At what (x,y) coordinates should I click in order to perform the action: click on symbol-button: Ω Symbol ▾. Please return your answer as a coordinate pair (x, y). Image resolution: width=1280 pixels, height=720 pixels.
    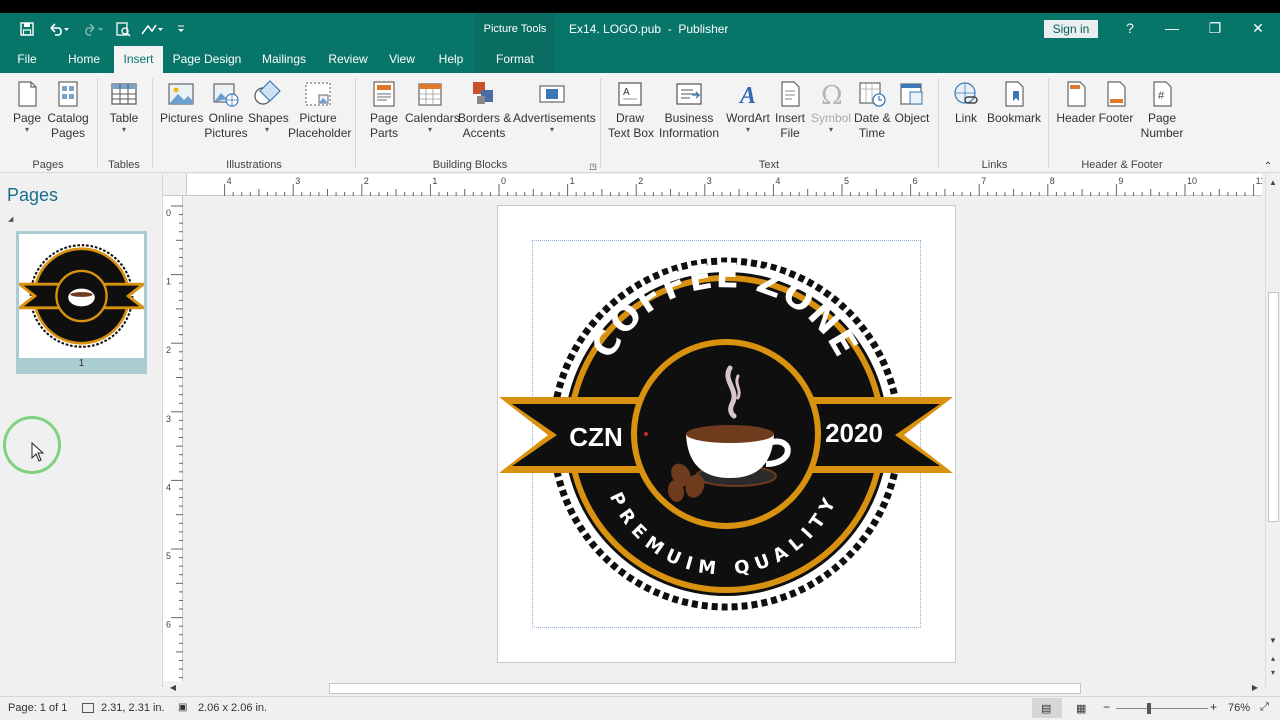
    Looking at the image, I should click on (831, 106).